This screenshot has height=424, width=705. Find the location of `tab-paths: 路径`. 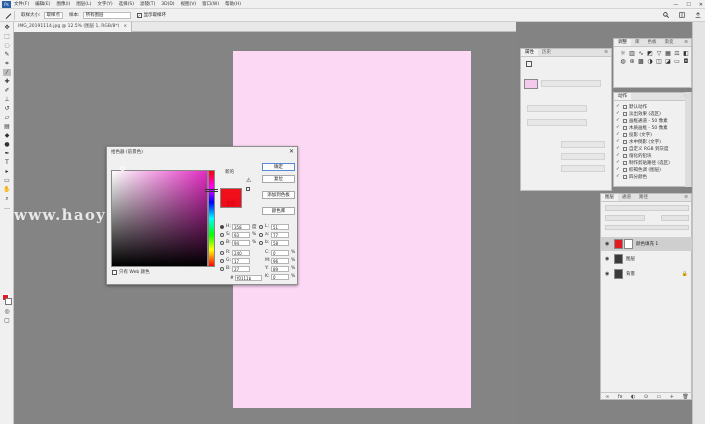

tab-paths: 路径 is located at coordinates (643, 197).